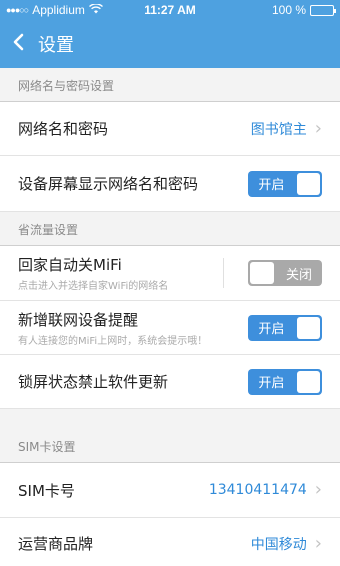  What do you see at coordinates (298, 275) in the screenshot?
I see `toggle-label: 关闭` at bounding box center [298, 275].